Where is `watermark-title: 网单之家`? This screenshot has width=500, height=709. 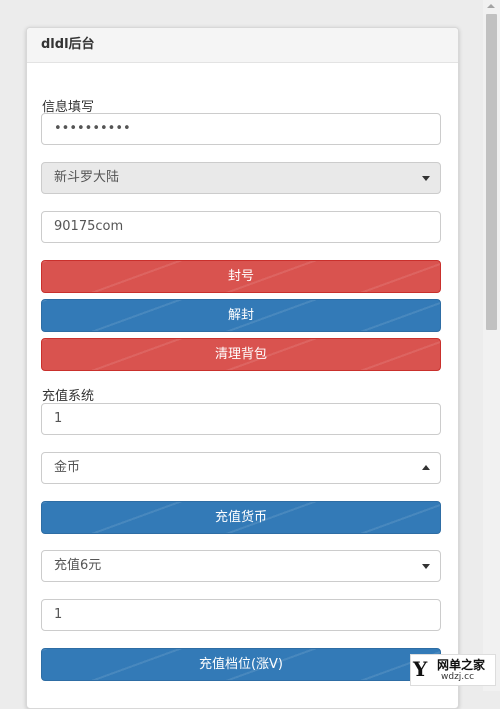 watermark-title: 网单之家 is located at coordinates (461, 665).